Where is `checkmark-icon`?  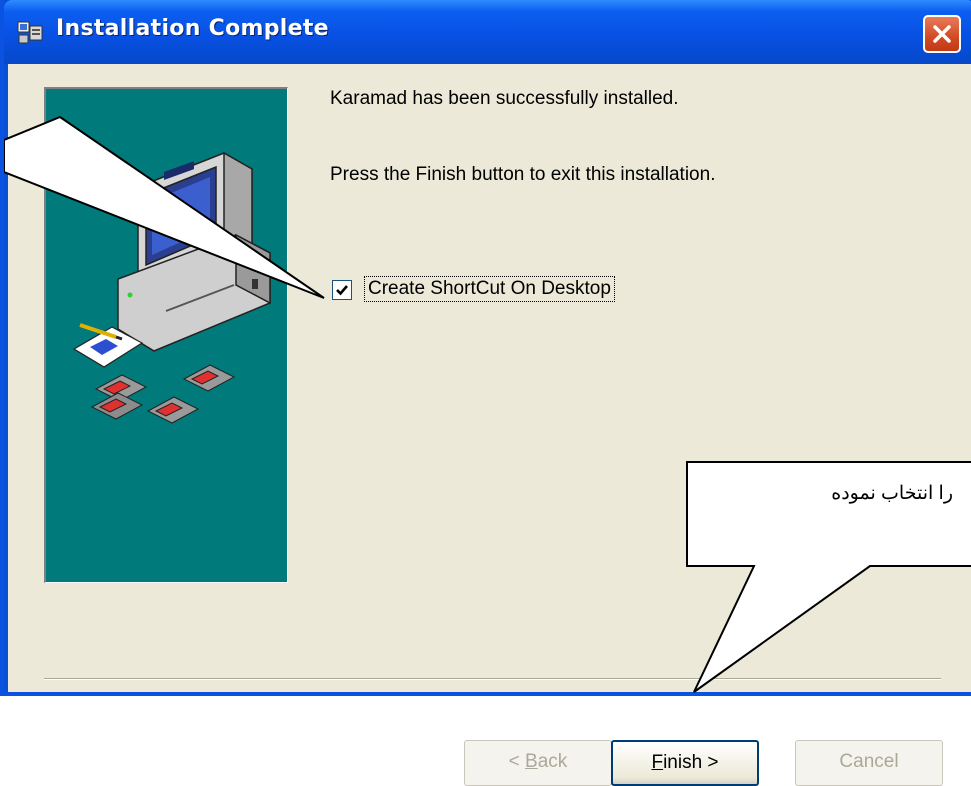 checkmark-icon is located at coordinates (342, 290).